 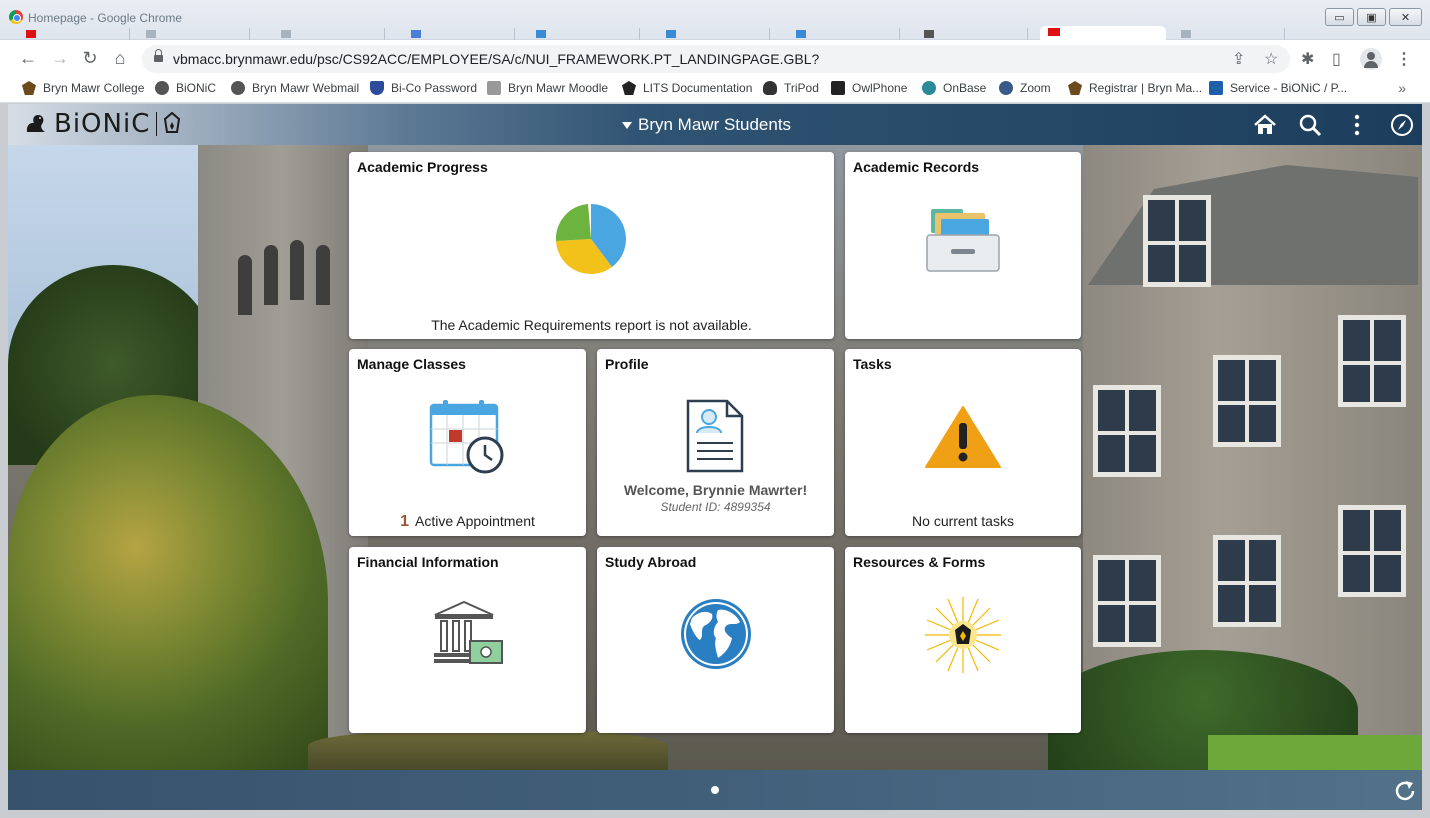 What do you see at coordinates (83, 88) in the screenshot?
I see `bookmark-bryn-mawr-college: Bryn Mawr College` at bounding box center [83, 88].